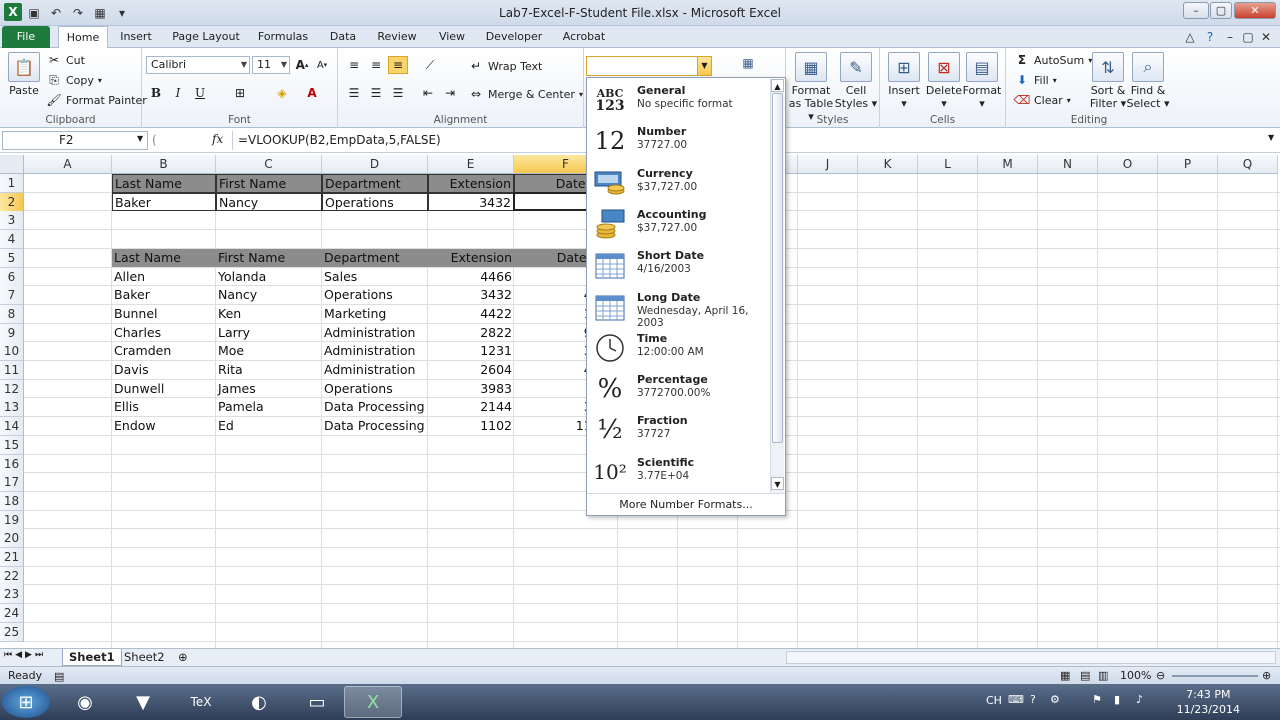  Describe the element at coordinates (678, 224) in the screenshot. I see `format-option-accounting: Accounting $37,727.00` at that location.